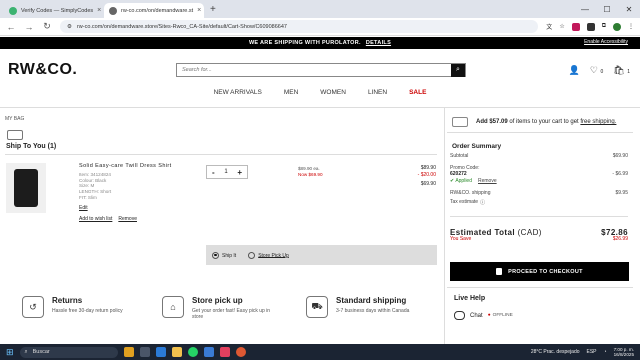  What do you see at coordinates (213, 172) in the screenshot?
I see `decrease-quantity-button: -` at bounding box center [213, 172].